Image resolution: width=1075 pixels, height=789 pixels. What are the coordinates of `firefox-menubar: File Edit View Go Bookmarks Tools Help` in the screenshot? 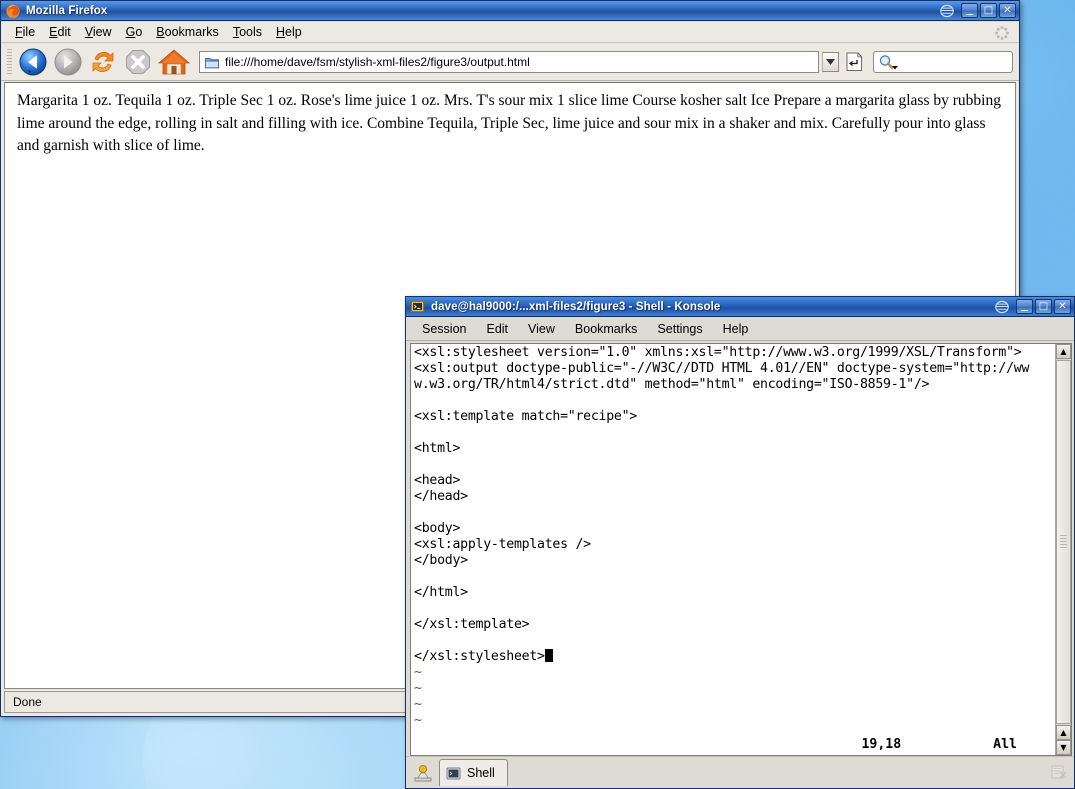 It's located at (510, 32).